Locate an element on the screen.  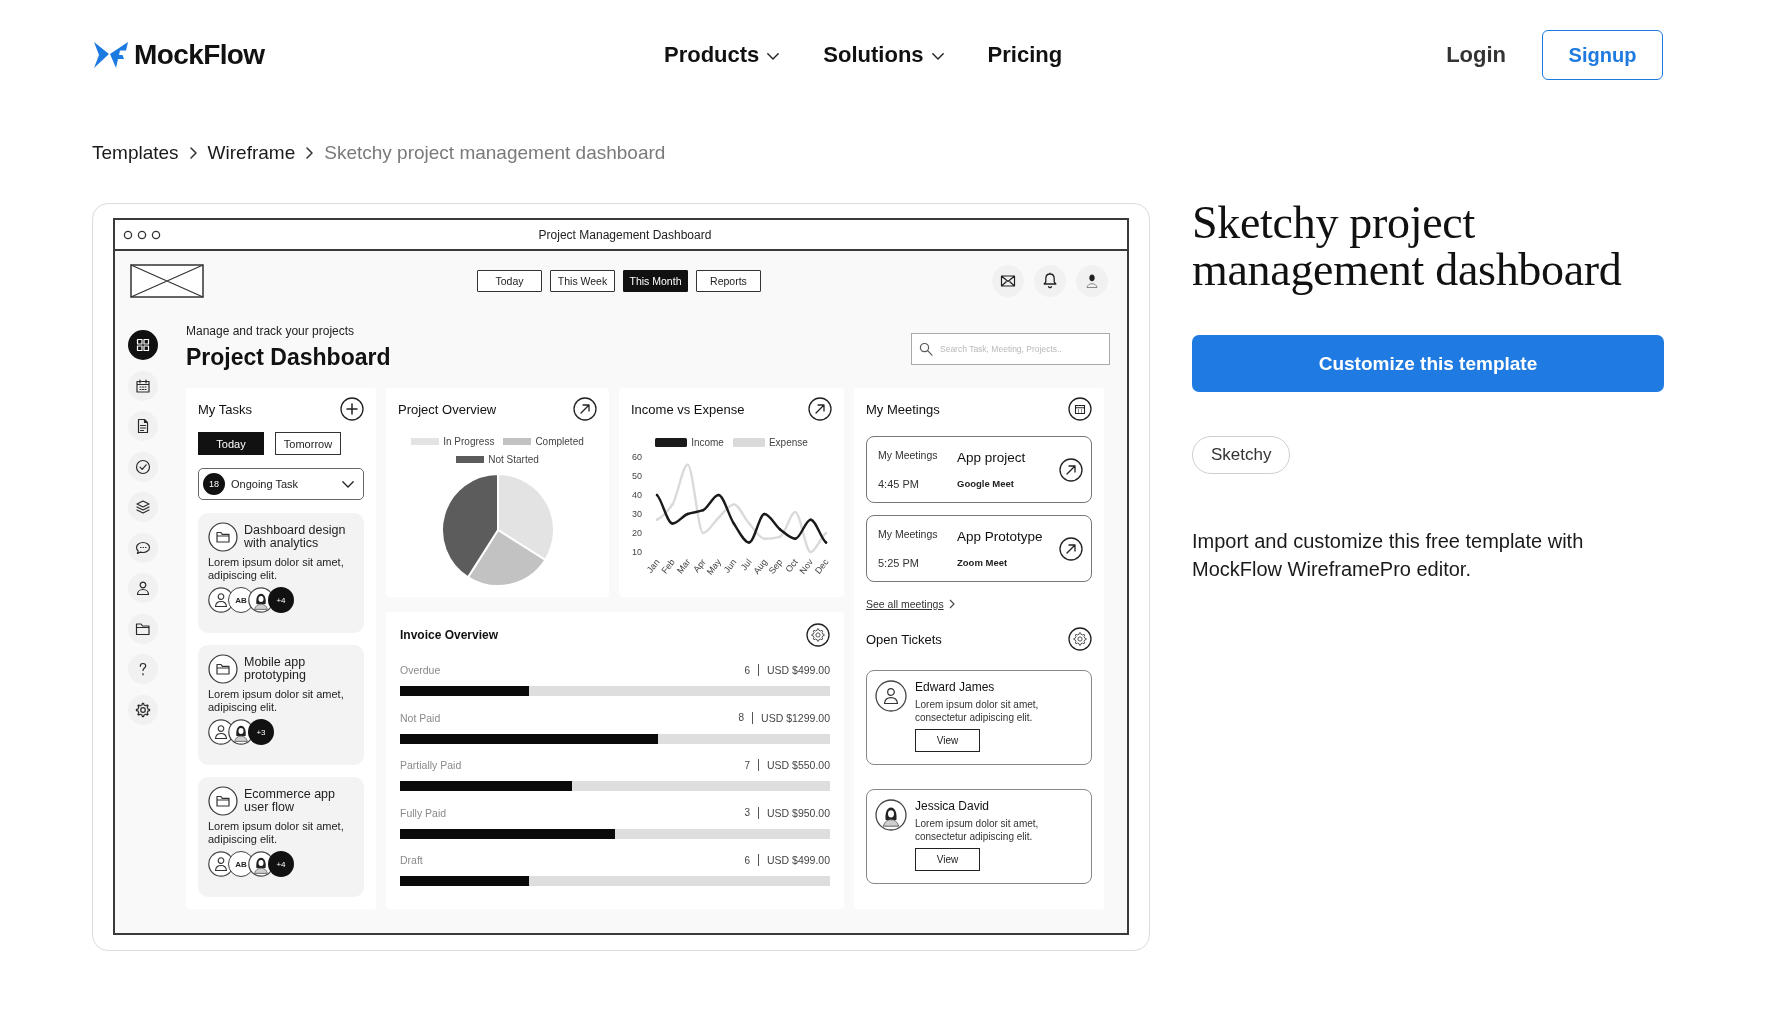
bell-icon is located at coordinates (1050, 281).